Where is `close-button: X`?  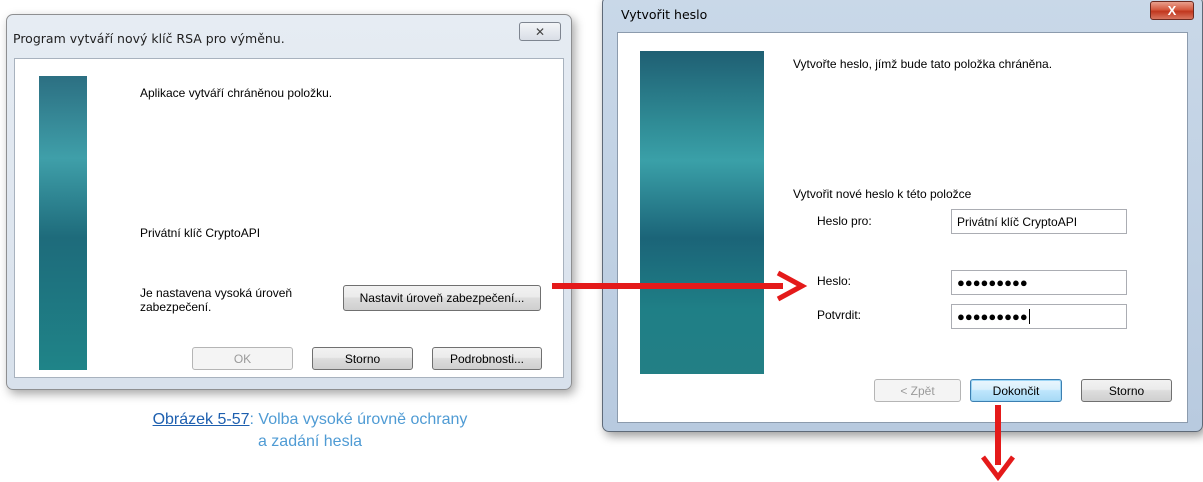 close-button: X is located at coordinates (1172, 10).